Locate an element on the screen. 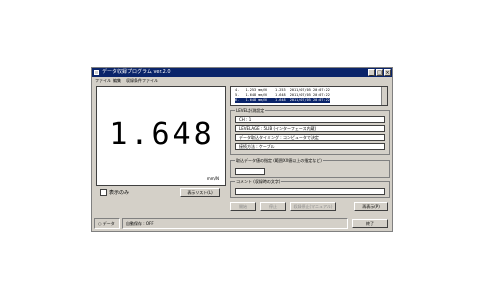 This screenshot has width=484, height=300. log-scrollbar is located at coordinates (384, 96).